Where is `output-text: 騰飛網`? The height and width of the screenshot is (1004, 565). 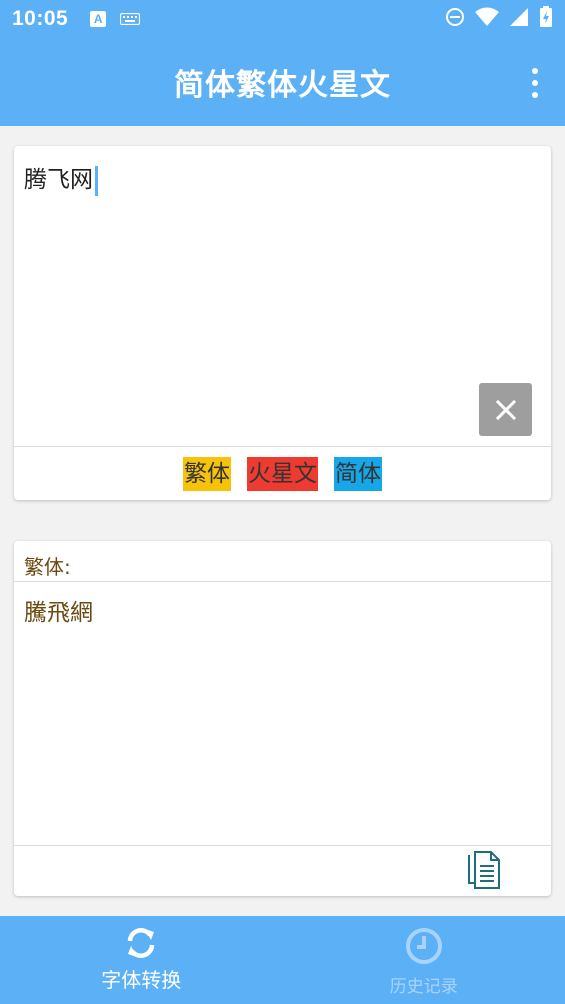 output-text: 騰飛網 is located at coordinates (58, 613).